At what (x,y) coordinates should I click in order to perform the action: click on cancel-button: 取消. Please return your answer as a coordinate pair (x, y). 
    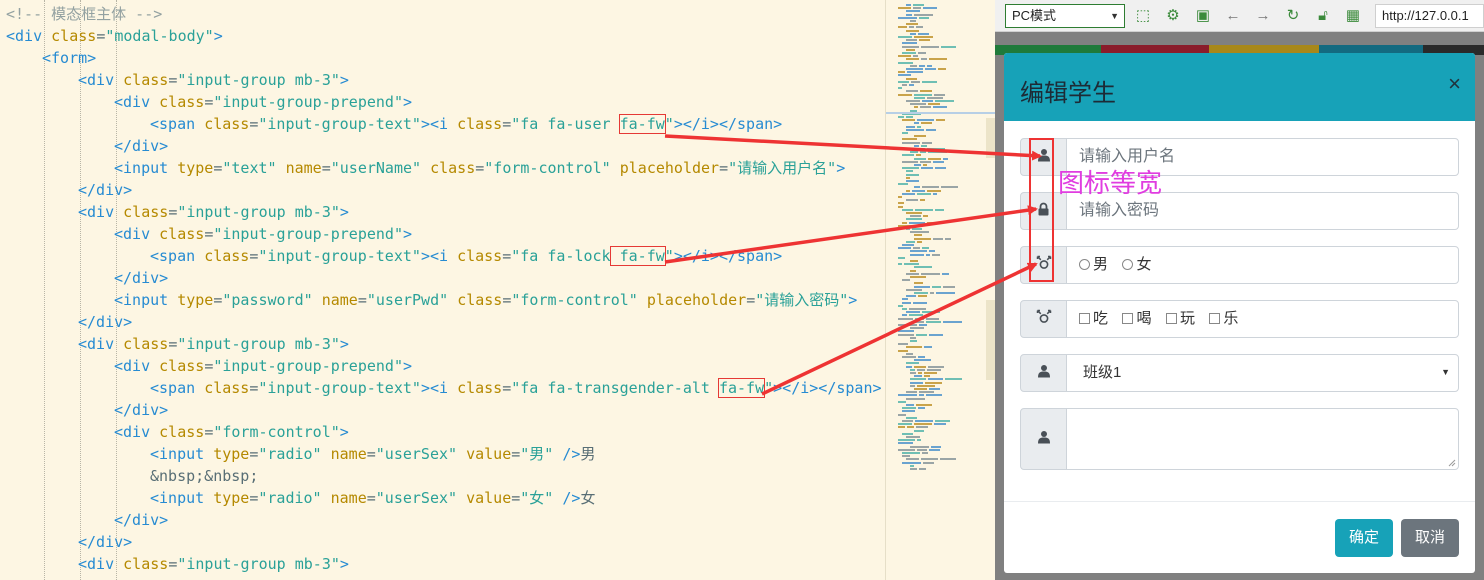
    Looking at the image, I should click on (1430, 538).